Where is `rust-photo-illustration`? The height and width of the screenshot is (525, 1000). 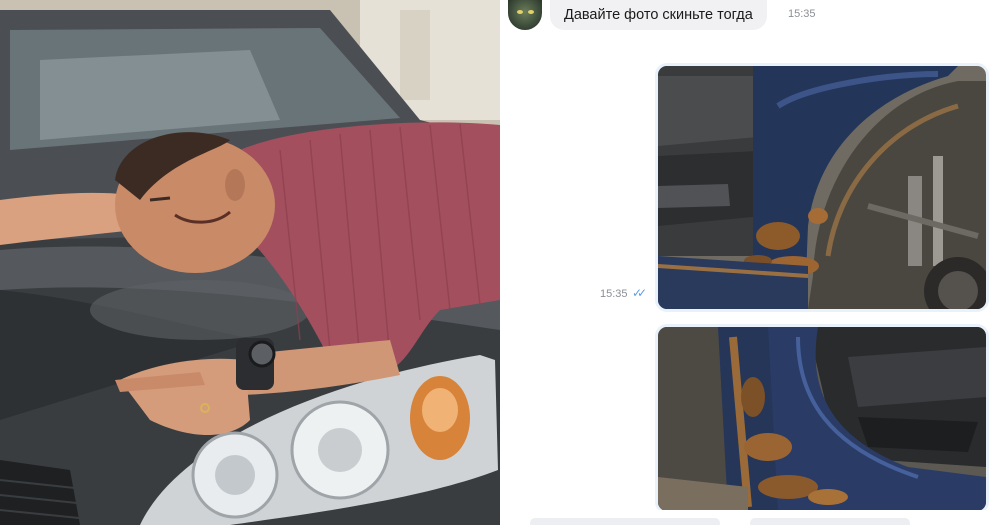
rust-photo-illustration is located at coordinates (822, 419).